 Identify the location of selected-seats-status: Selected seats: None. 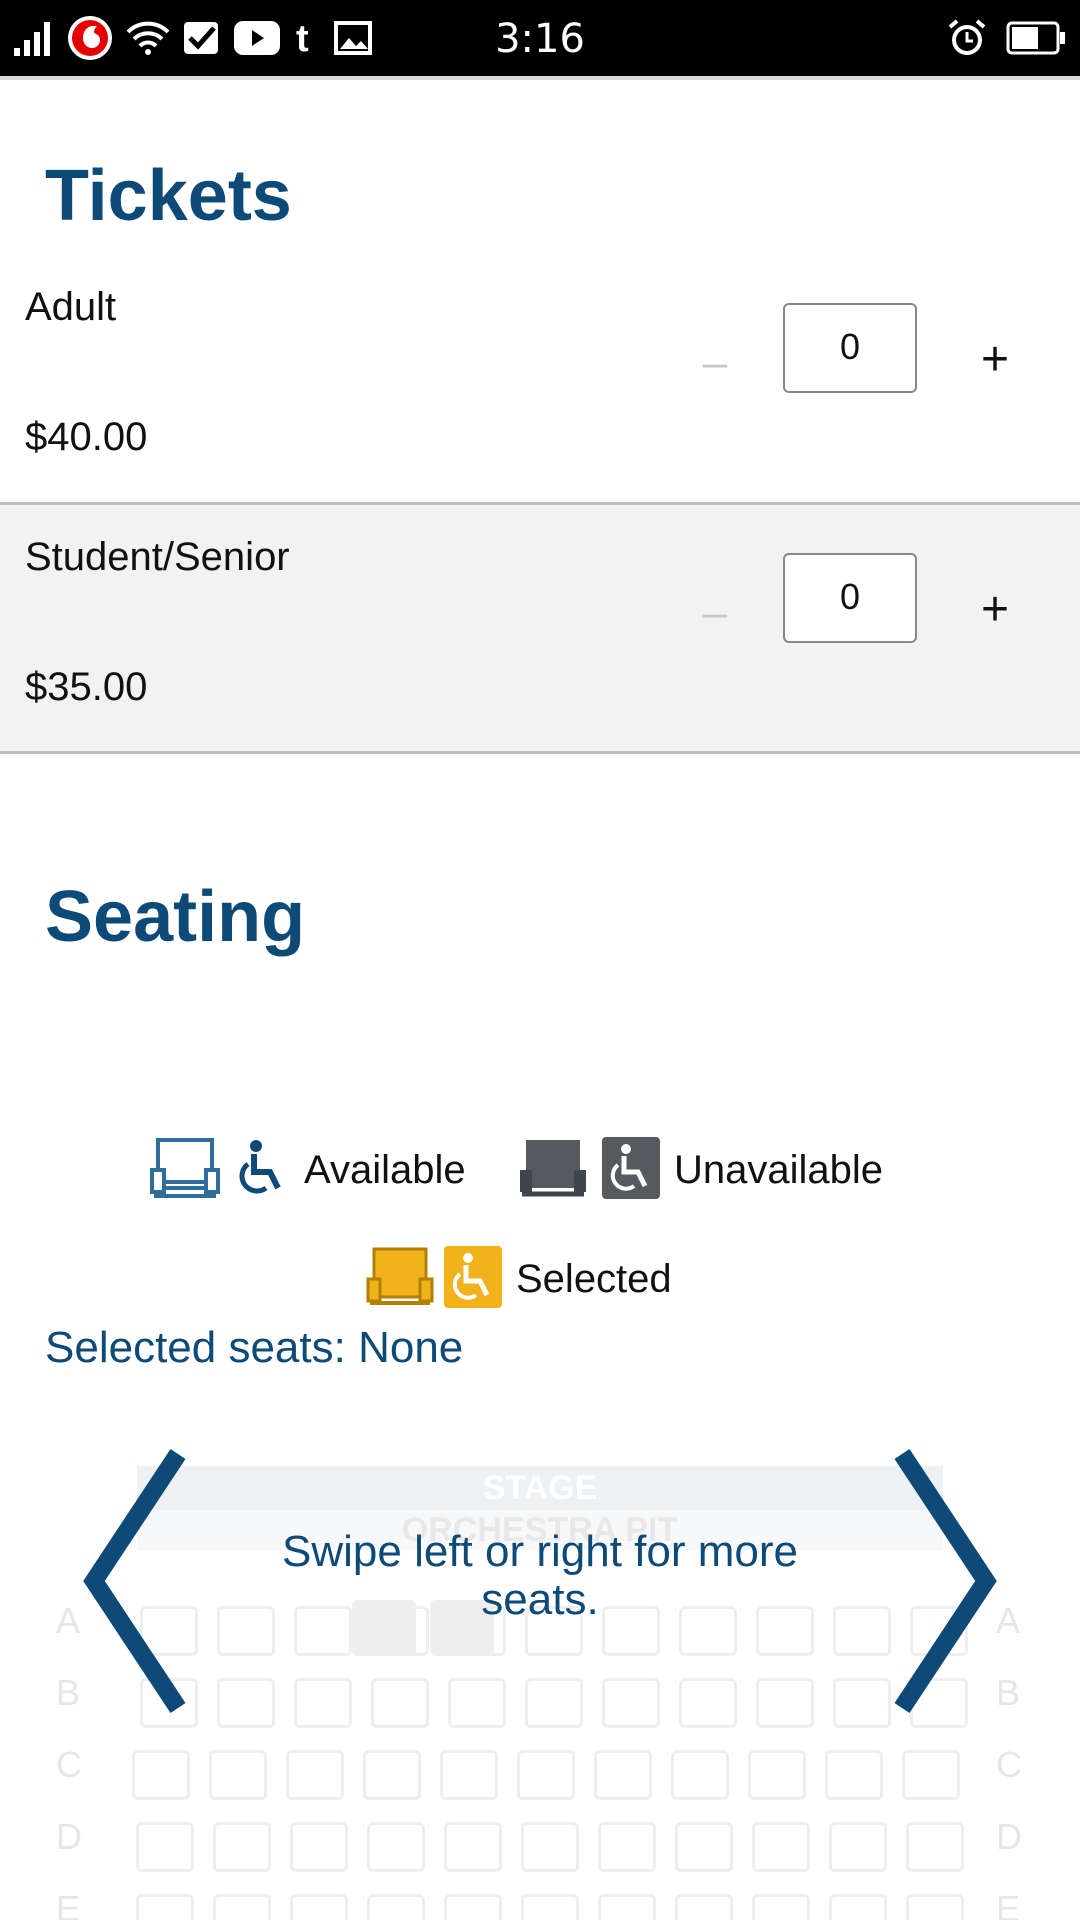
(254, 1347).